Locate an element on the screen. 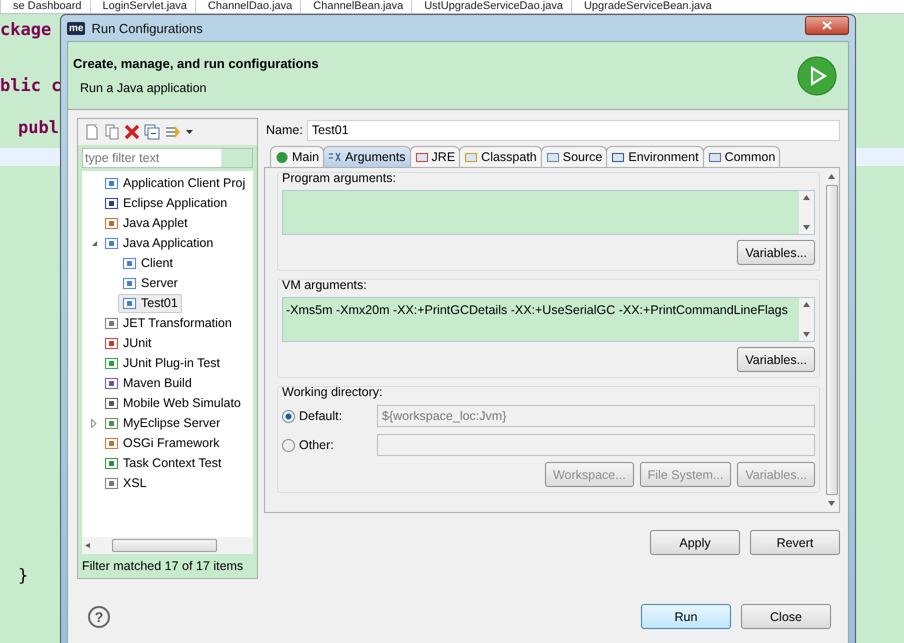 The width and height of the screenshot is (904, 643). header-subtitle: Run a Java application is located at coordinates (143, 88).